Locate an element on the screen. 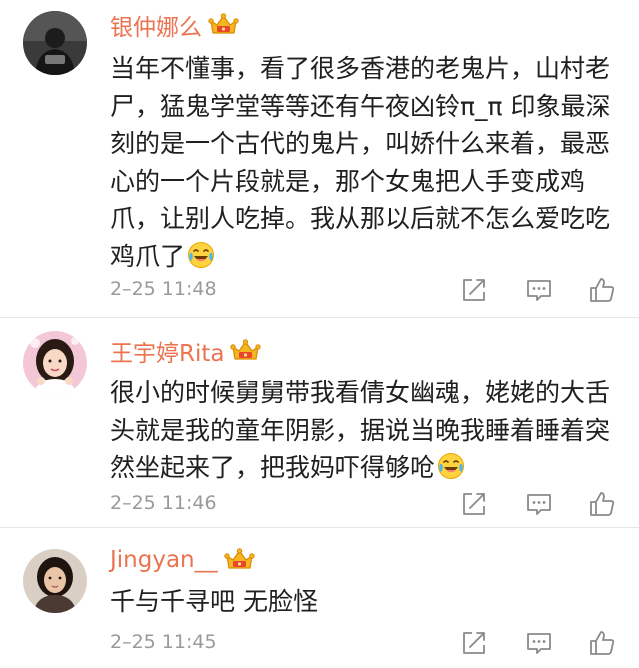 Image resolution: width=639 pixels, height=668 pixels. comment-header: 王宇婷Rita is located at coordinates (186, 351).